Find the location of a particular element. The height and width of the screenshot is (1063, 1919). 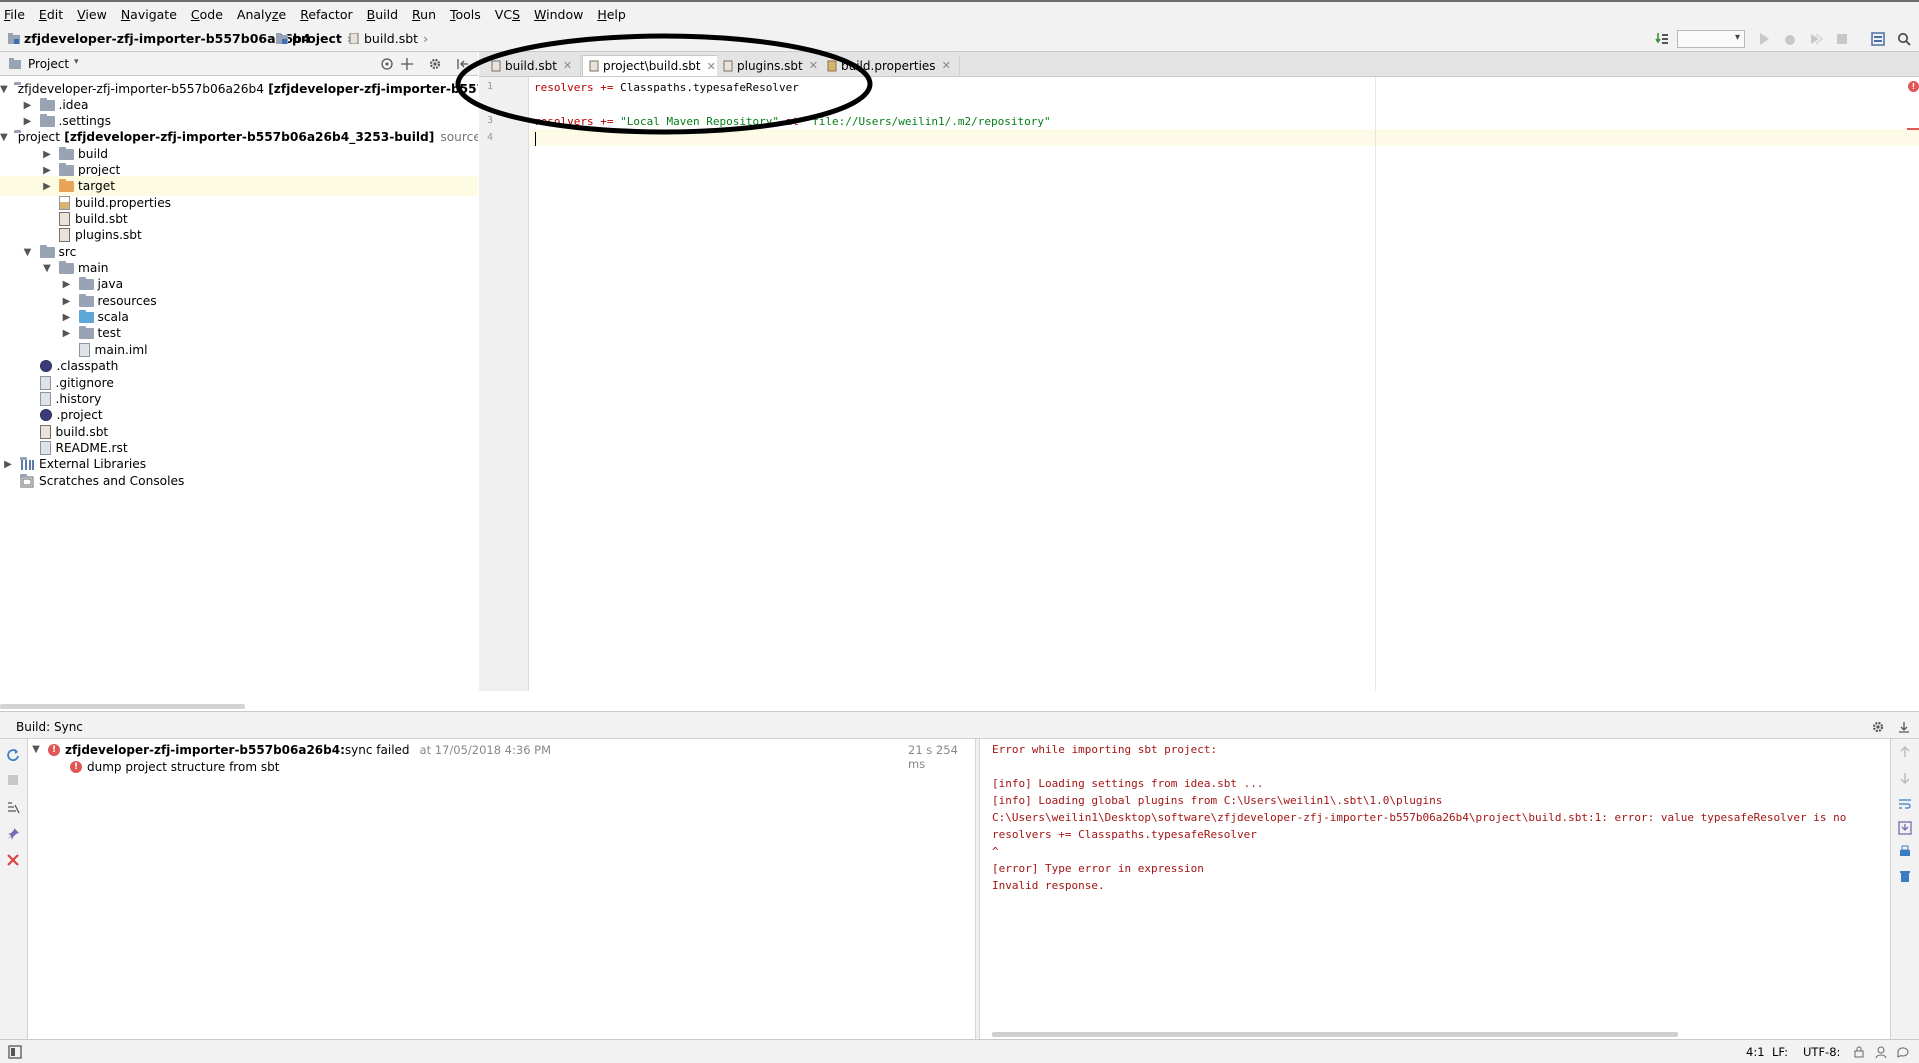

build-status: sync failed is located at coordinates (377, 749).